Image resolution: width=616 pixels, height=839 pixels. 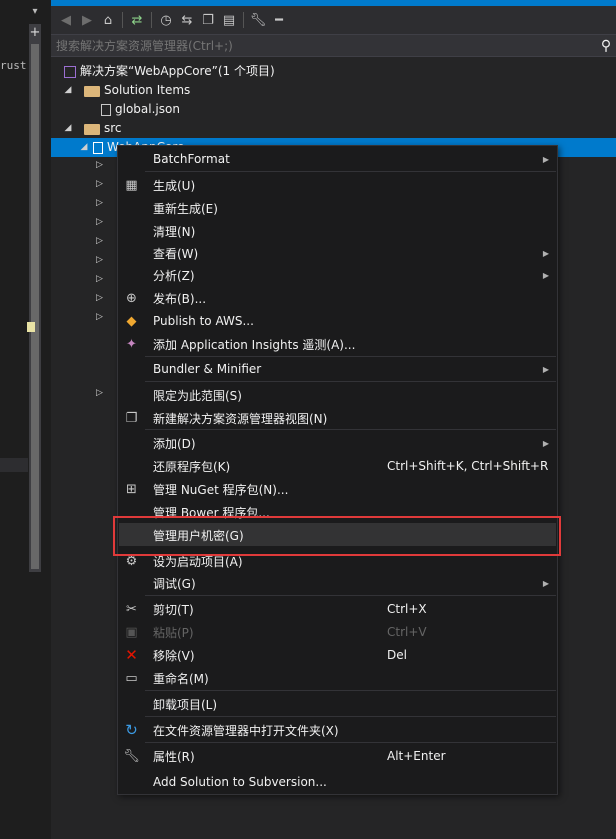 I want to click on menu-item-view: 查看(W) ▶, so click(x=337, y=253).